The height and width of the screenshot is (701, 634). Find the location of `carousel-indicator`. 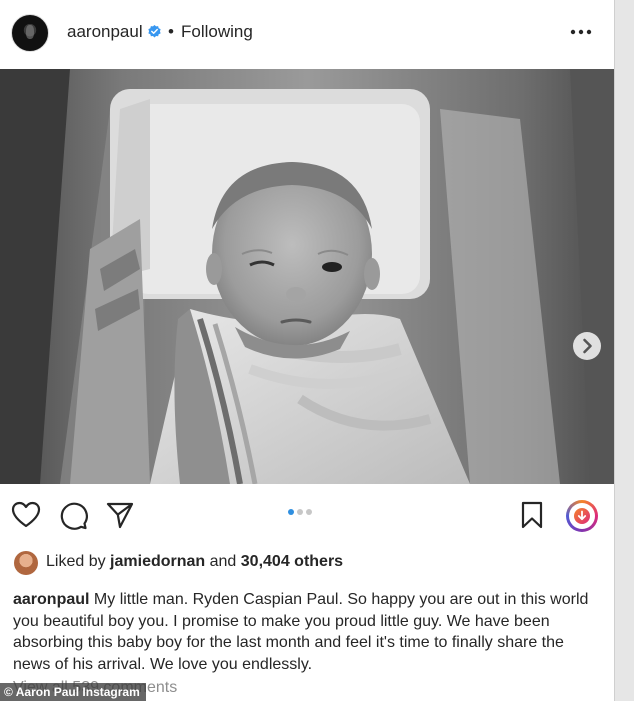

carousel-indicator is located at coordinates (301, 511).